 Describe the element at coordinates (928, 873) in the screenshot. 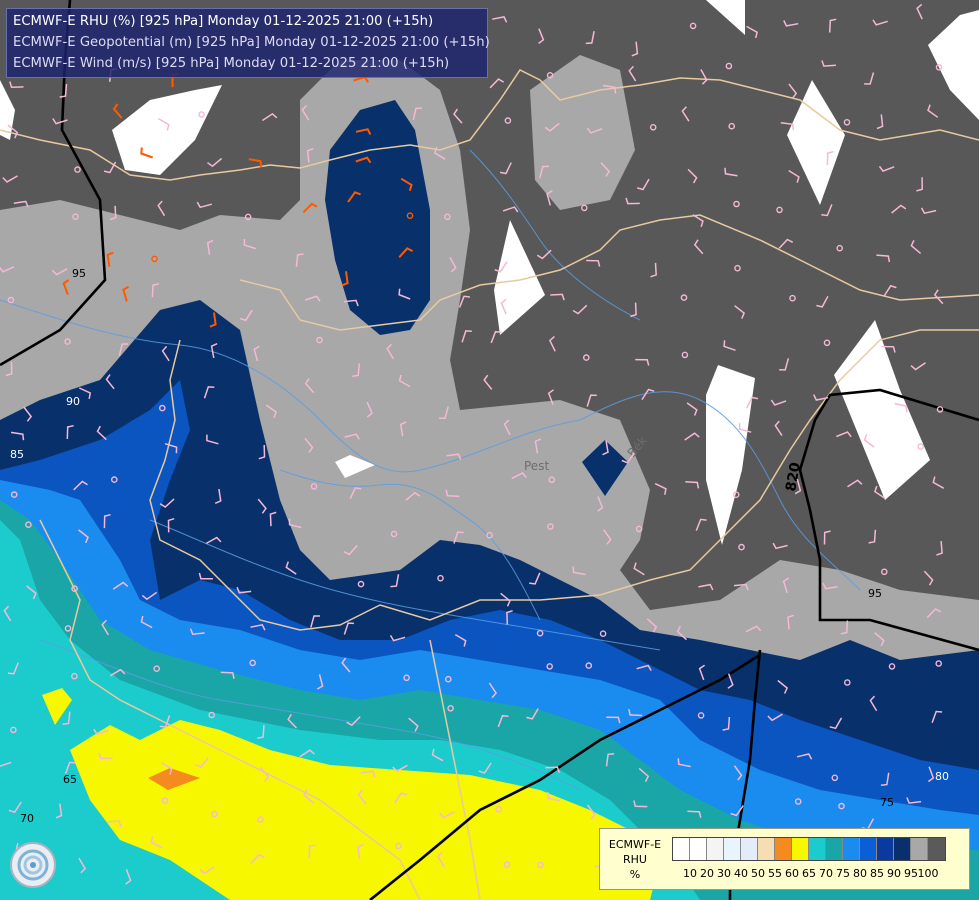

I see `legend-tick-label: 100` at that location.